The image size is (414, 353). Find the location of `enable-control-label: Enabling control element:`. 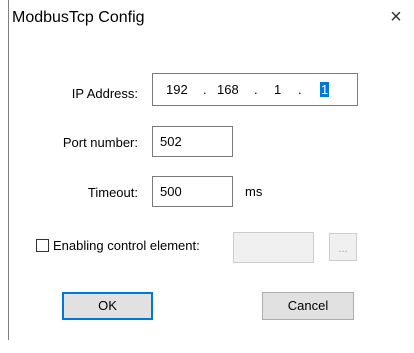

enable-control-label: Enabling control element: is located at coordinates (126, 245).